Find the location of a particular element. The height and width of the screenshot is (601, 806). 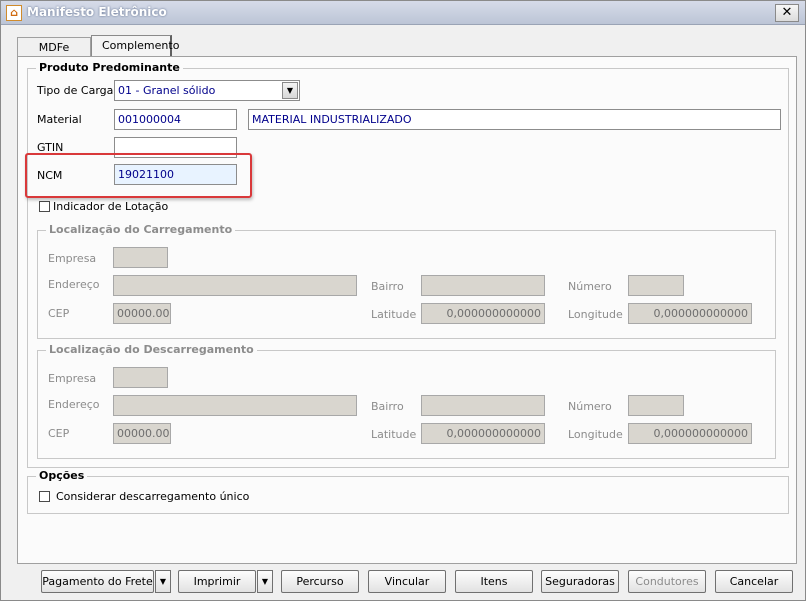

app-icon: ⌂ is located at coordinates (14, 13).